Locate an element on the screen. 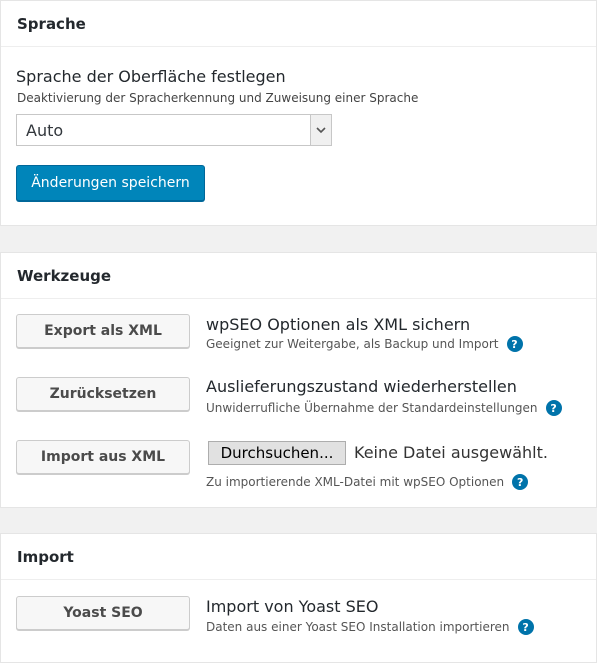 The image size is (597, 663). panel-header: Import is located at coordinates (298, 557).